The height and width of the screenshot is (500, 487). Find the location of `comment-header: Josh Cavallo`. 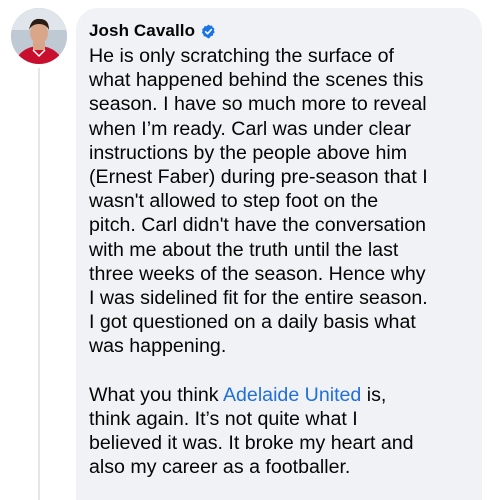

comment-header: Josh Cavallo is located at coordinates (279, 31).